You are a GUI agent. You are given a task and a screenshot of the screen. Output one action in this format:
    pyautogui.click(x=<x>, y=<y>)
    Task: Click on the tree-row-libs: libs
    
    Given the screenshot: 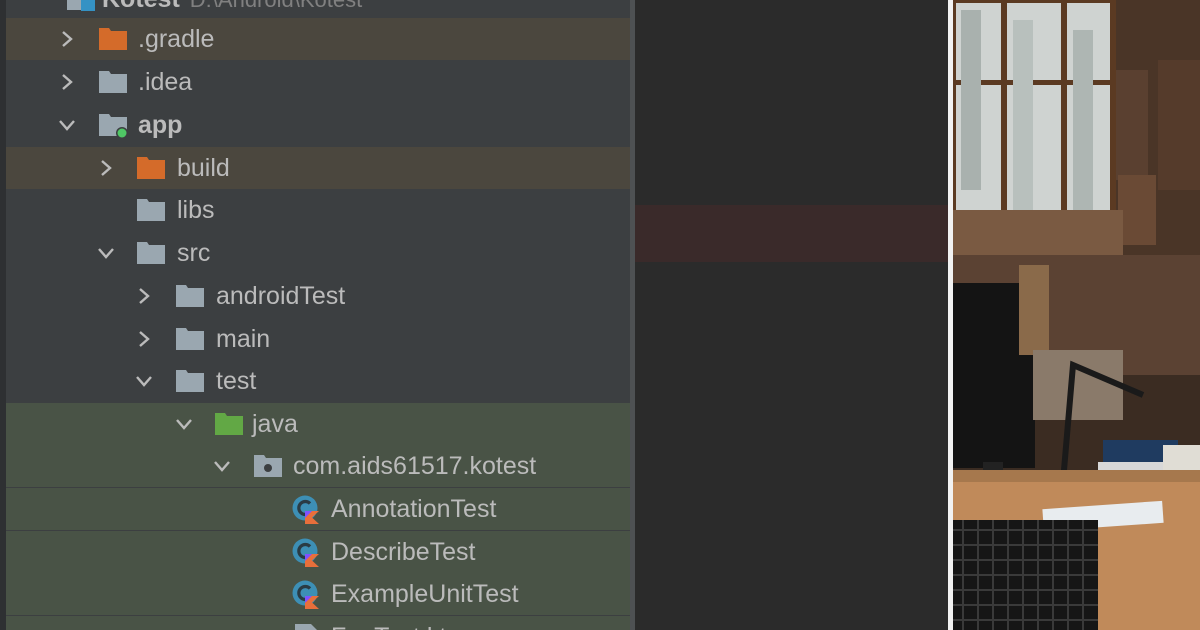 What is the action you would take?
    pyautogui.click(x=318, y=210)
    